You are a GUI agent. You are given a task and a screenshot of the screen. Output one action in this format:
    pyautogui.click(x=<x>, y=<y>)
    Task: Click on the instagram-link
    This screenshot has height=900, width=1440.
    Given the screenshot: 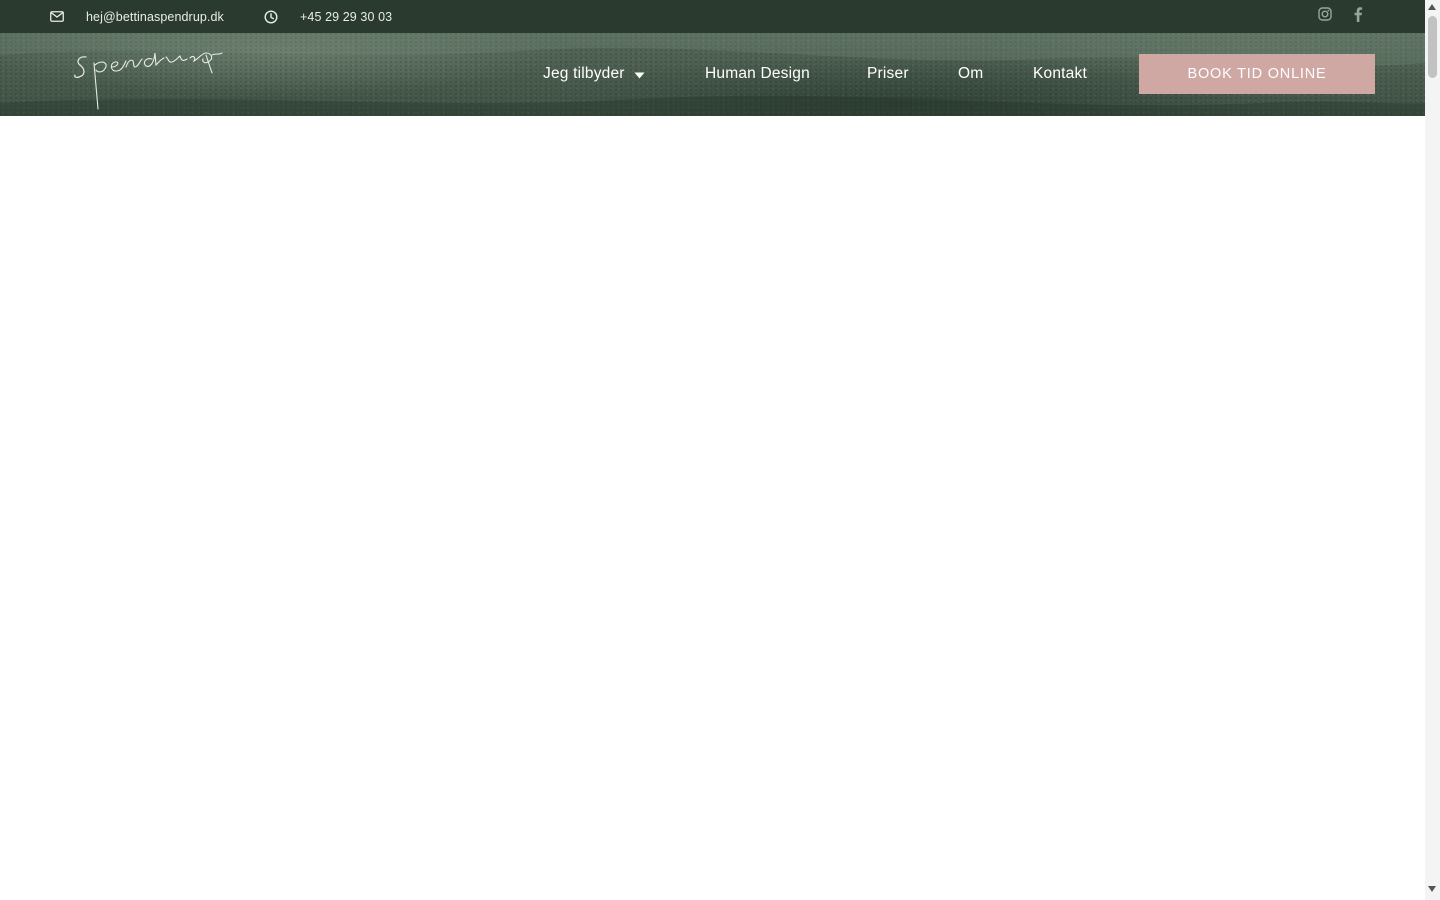 What is the action you would take?
    pyautogui.click(x=1325, y=16)
    